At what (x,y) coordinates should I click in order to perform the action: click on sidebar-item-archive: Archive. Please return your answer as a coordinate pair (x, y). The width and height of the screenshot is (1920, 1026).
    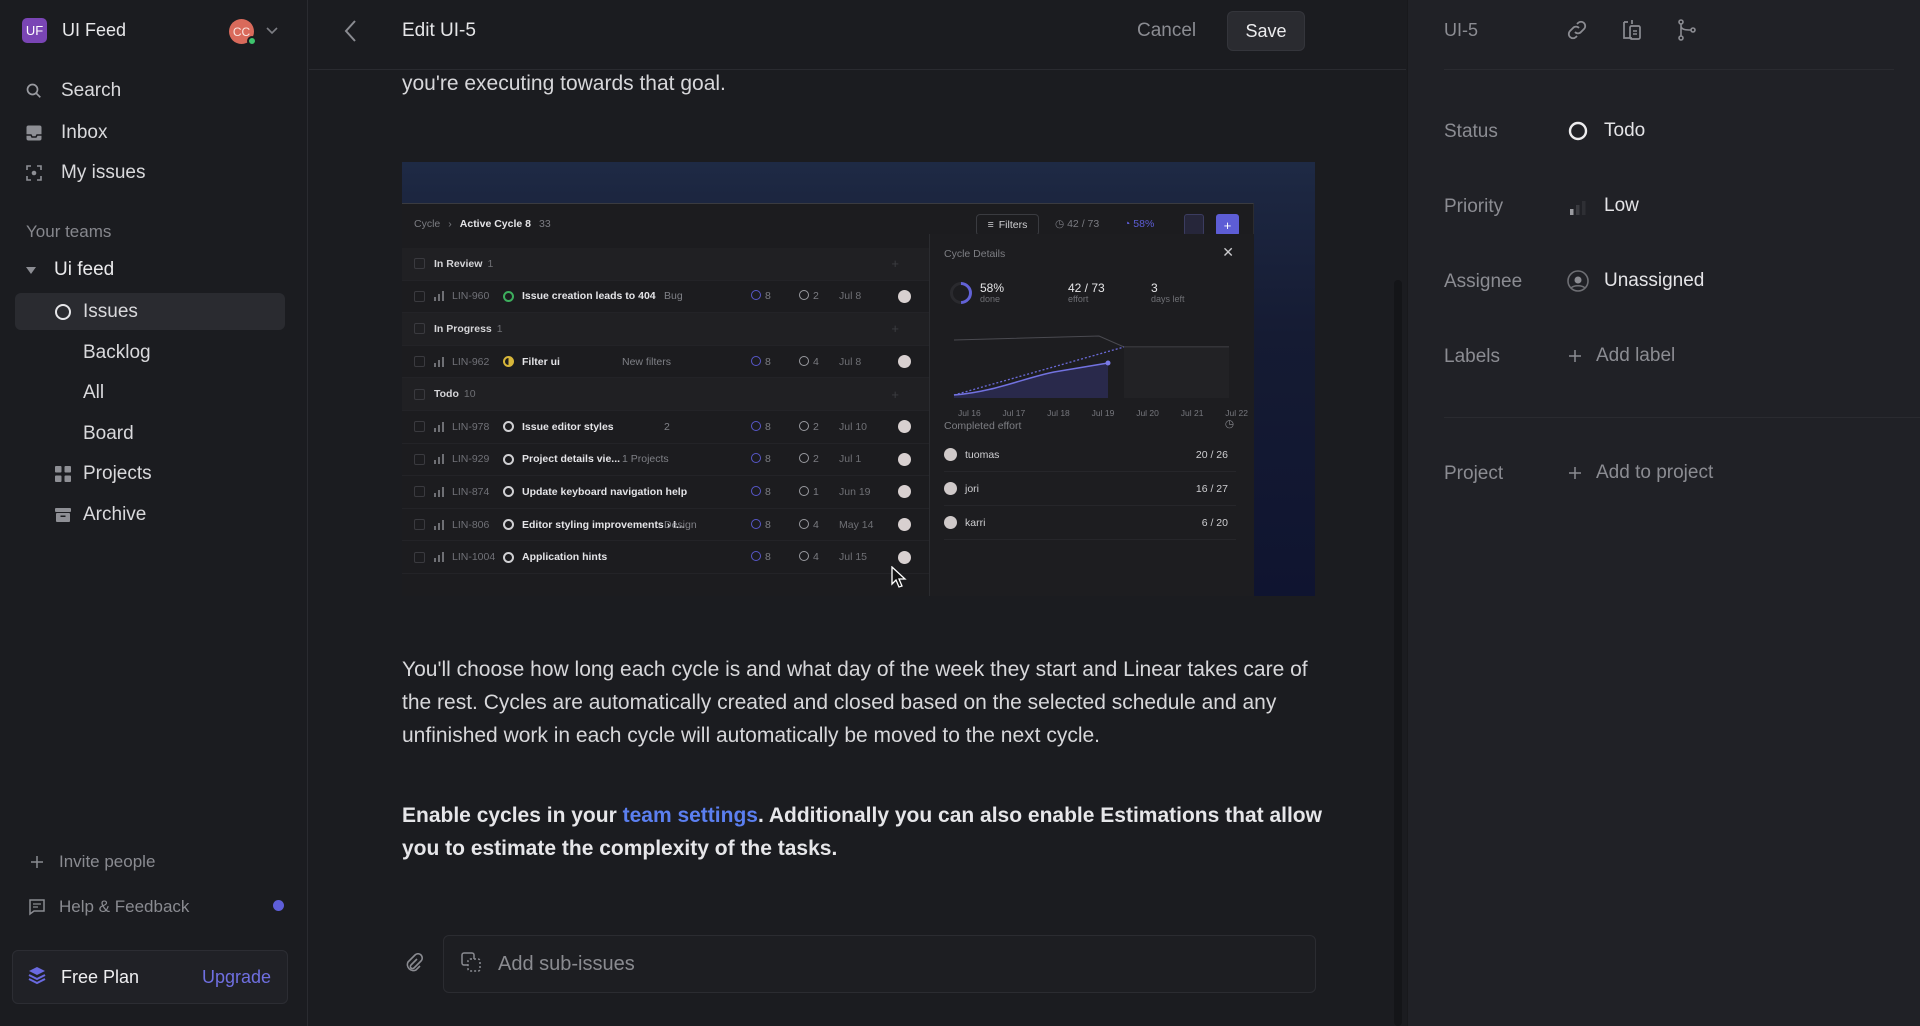
    Looking at the image, I should click on (150, 514).